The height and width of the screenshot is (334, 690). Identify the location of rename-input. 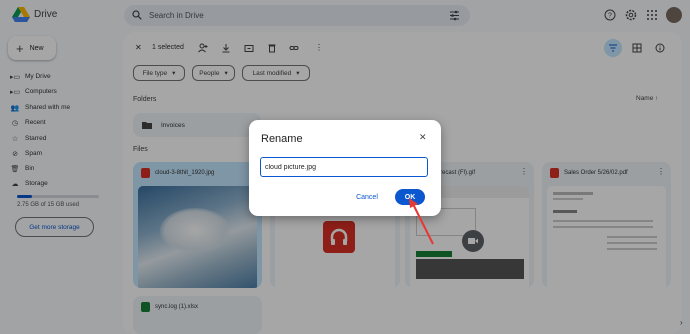
(344, 167).